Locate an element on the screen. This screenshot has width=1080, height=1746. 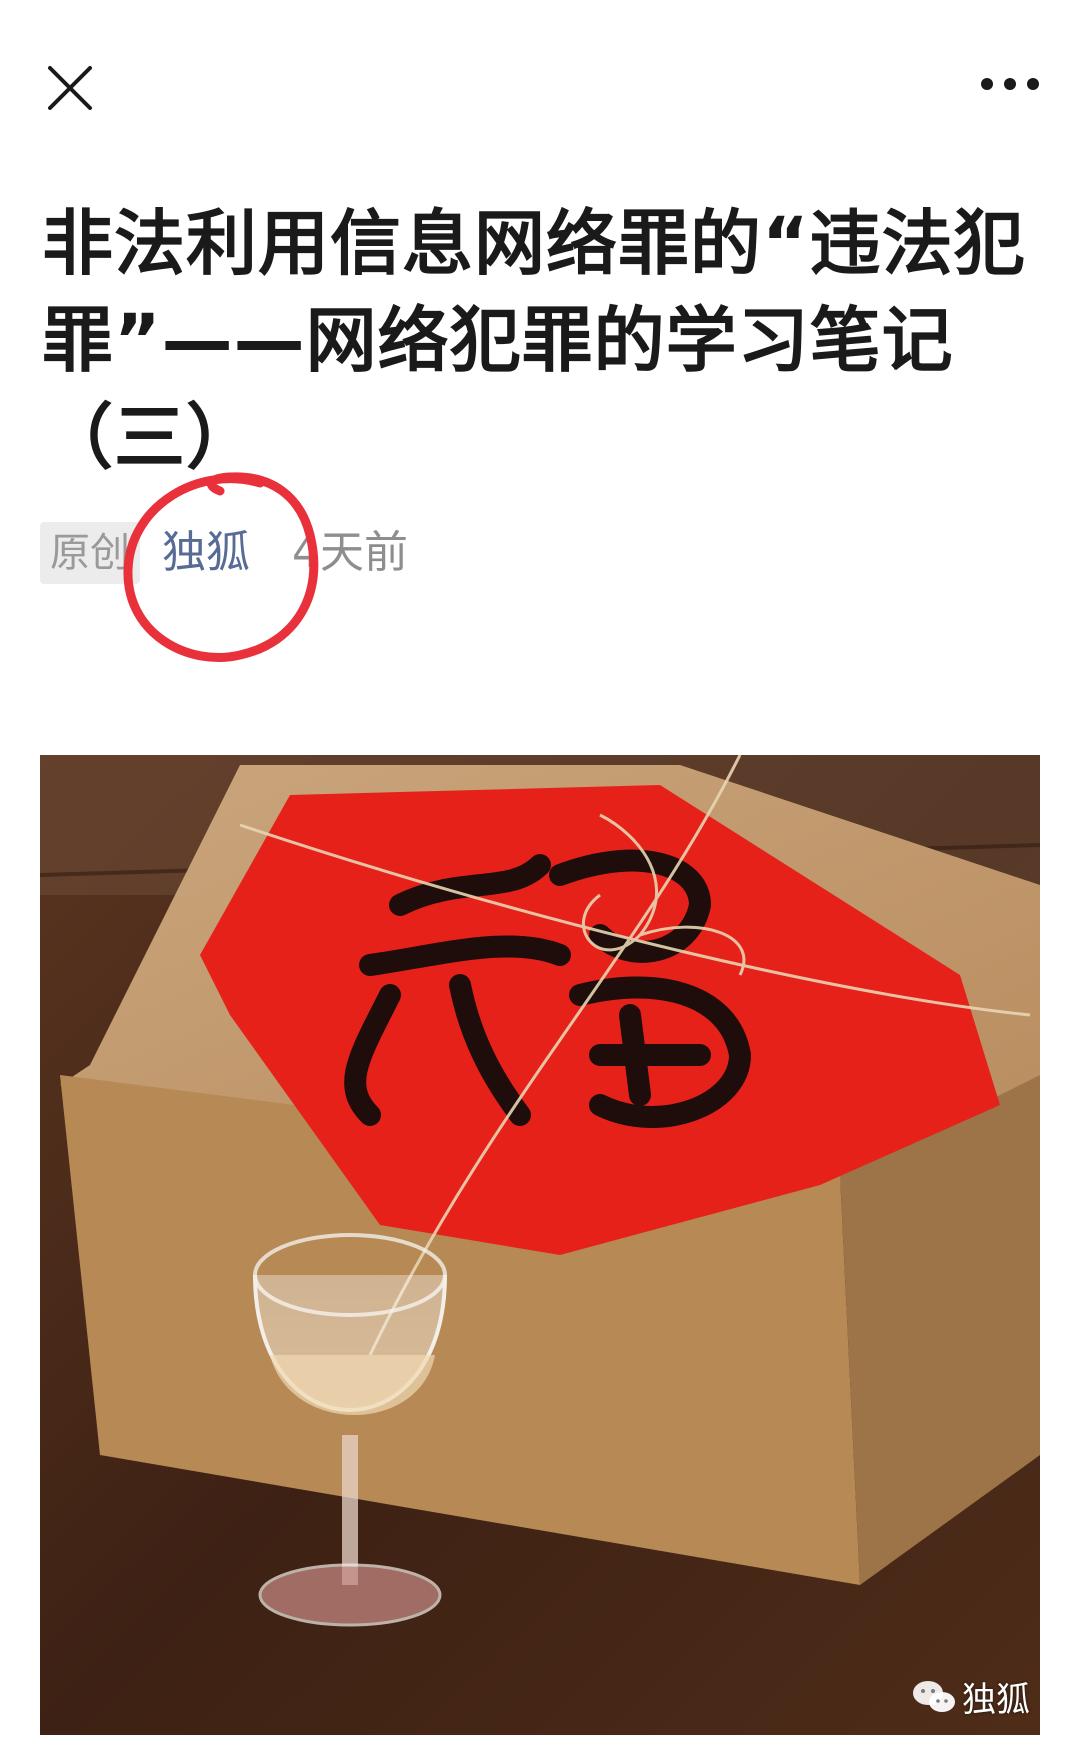
close-icon is located at coordinates (70, 88).